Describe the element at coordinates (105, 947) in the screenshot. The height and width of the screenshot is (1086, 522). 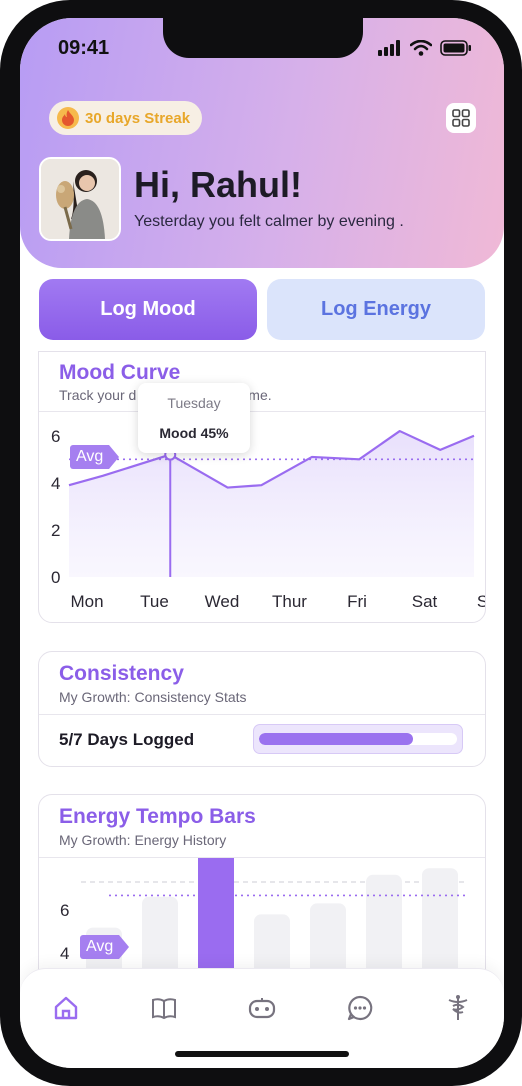
I see `energy-avg-label: Avg` at that location.